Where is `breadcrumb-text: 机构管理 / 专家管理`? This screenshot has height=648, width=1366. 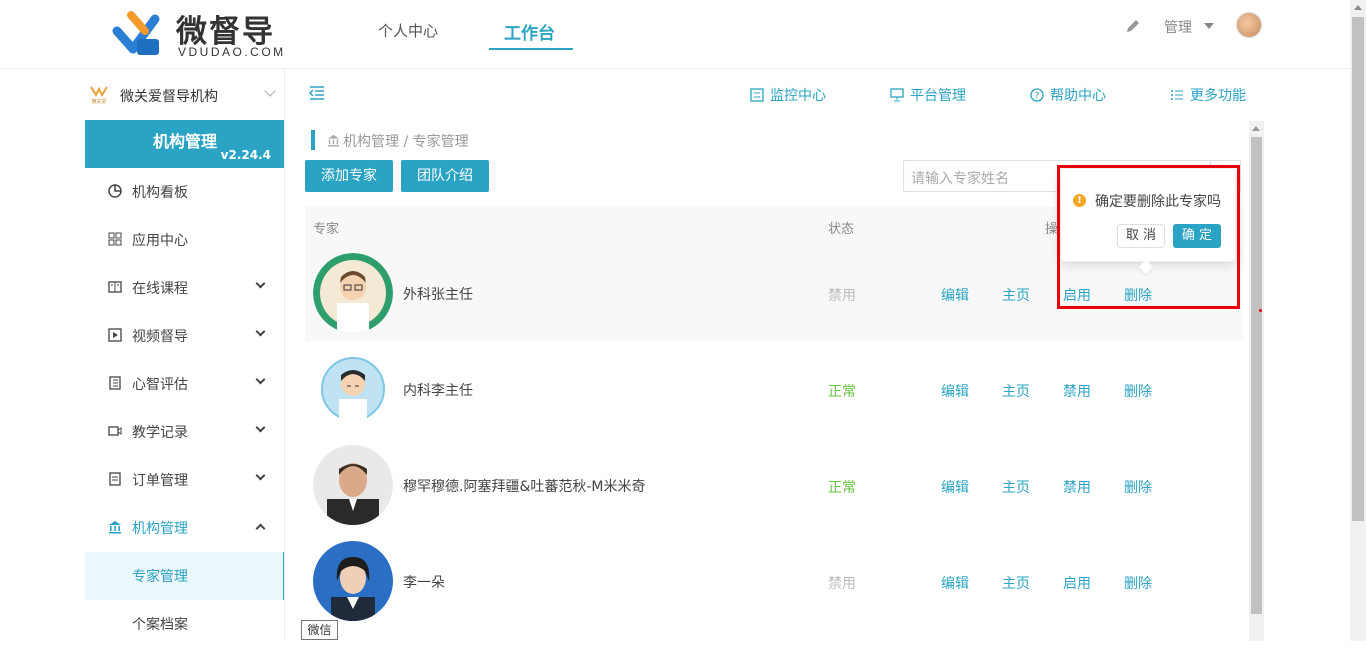
breadcrumb-text: 机构管理 / 专家管理 is located at coordinates (406, 142).